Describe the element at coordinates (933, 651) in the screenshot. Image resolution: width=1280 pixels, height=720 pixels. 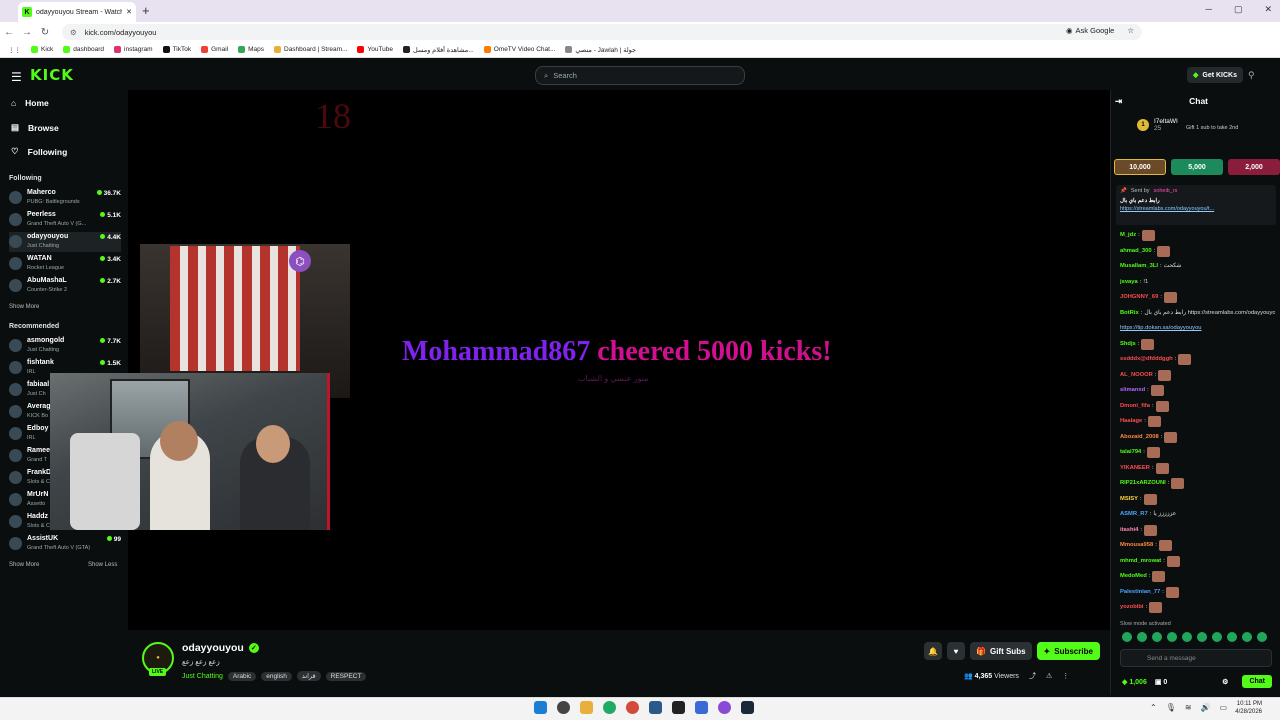
I see `bell-icon: 🔔` at that location.